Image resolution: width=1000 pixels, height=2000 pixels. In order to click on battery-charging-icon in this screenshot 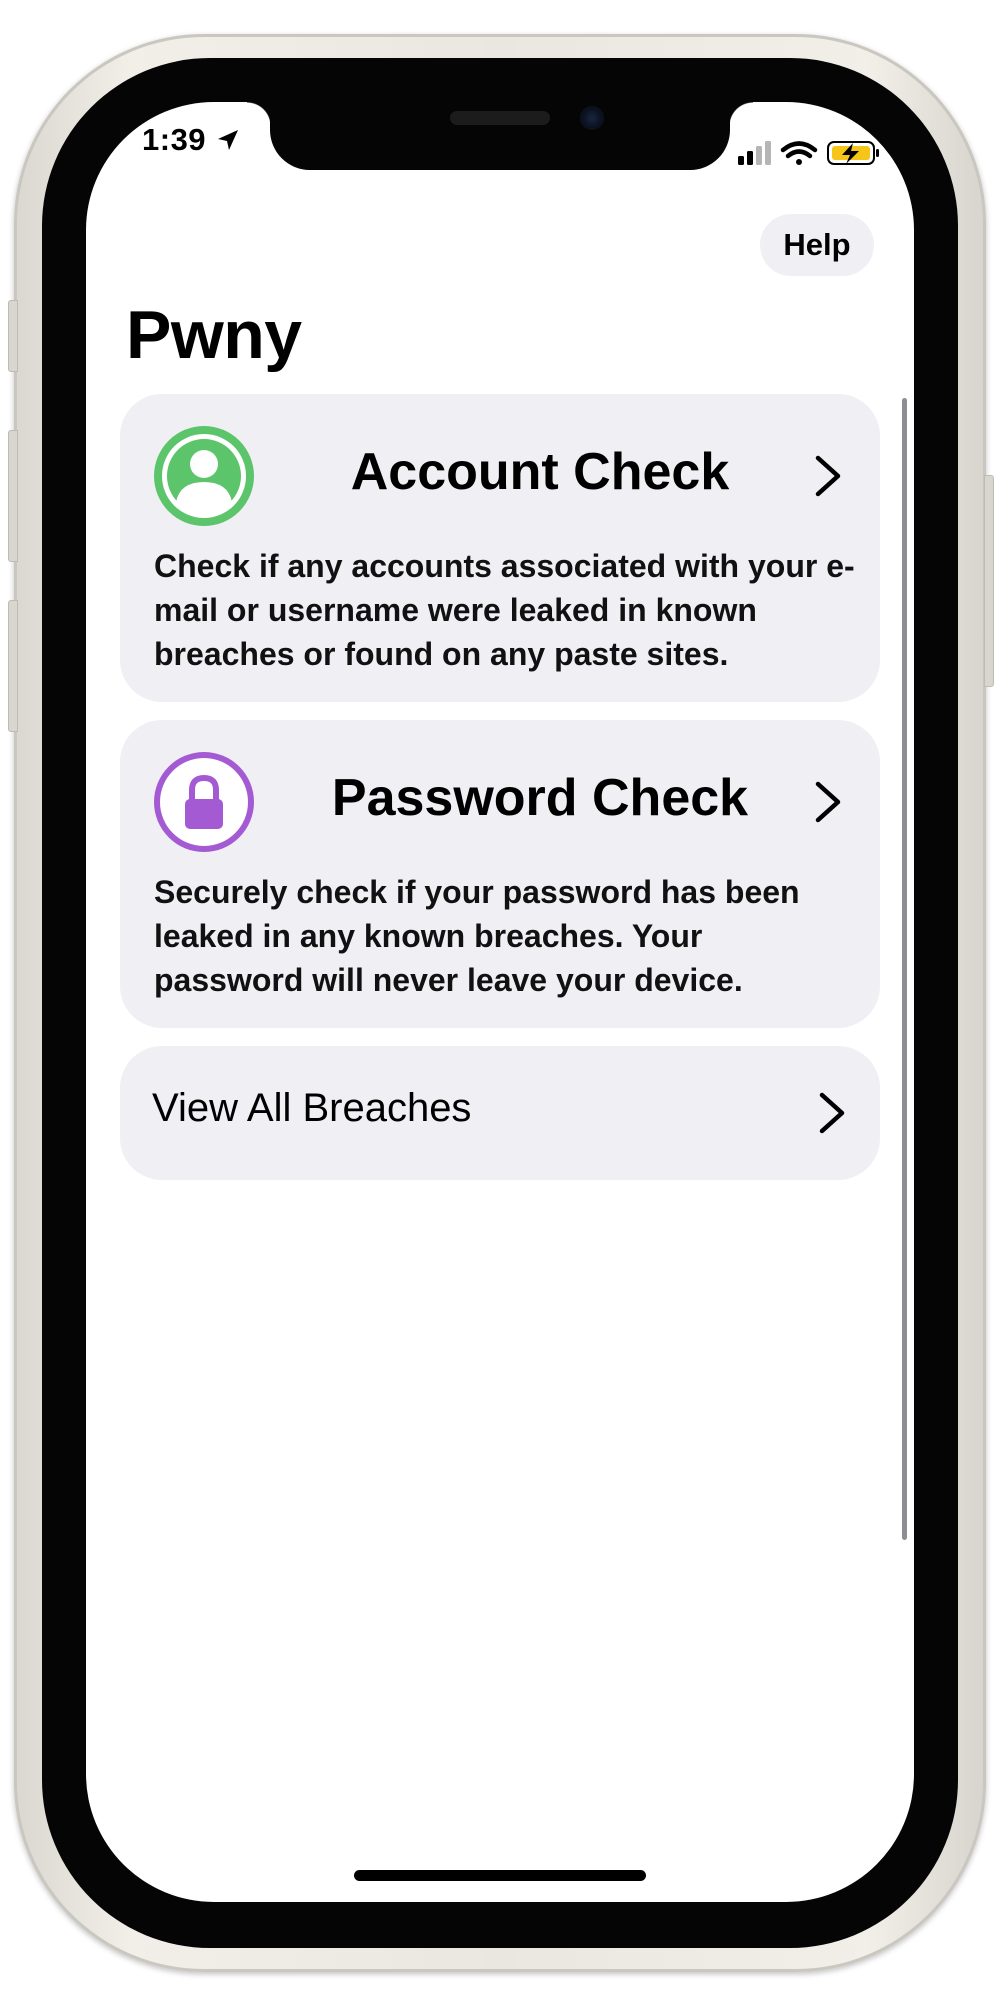, I will do `click(853, 153)`.